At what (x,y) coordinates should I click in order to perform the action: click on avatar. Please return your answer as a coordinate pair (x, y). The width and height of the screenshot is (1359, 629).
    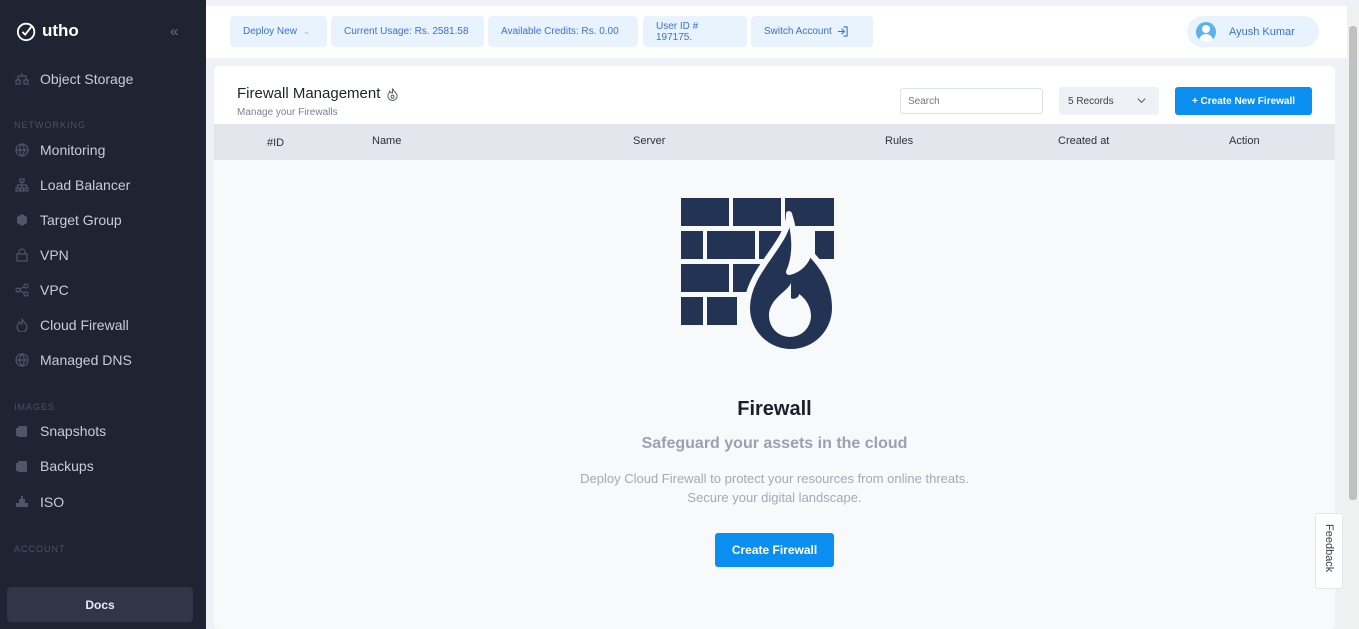
    Looking at the image, I should click on (1206, 31).